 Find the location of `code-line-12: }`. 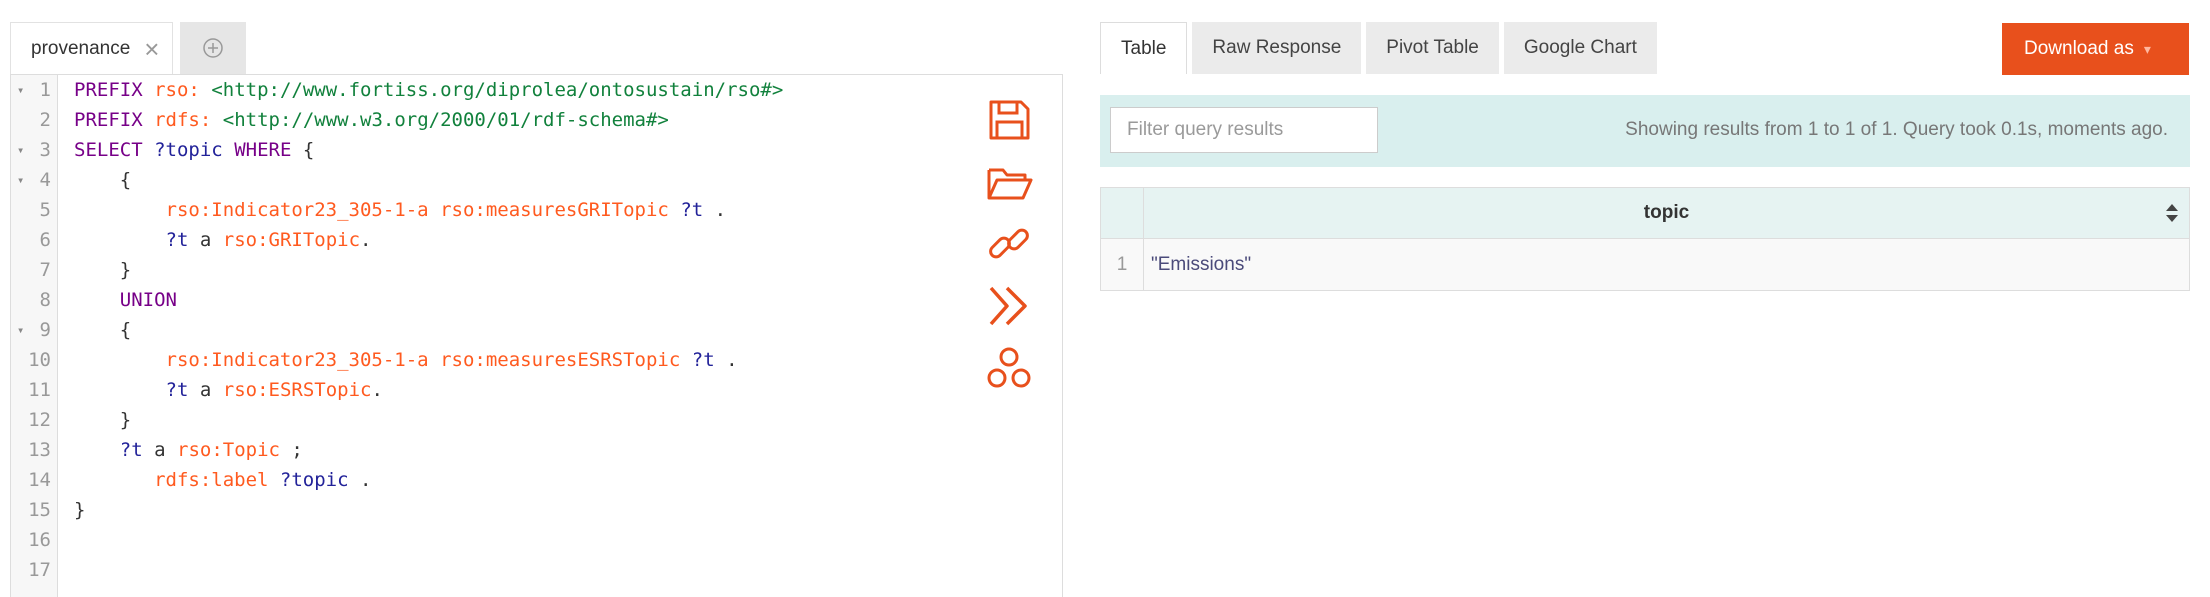

code-line-12: } is located at coordinates (125, 420).